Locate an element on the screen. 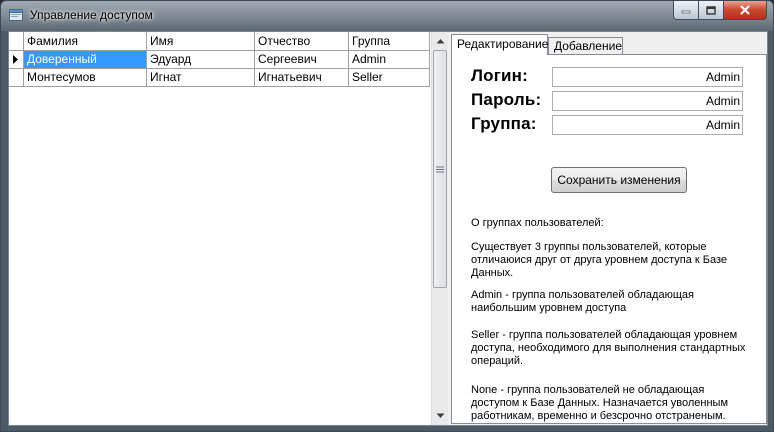  grid-header: Фамилия Имя Отчество Группа is located at coordinates (219, 41).